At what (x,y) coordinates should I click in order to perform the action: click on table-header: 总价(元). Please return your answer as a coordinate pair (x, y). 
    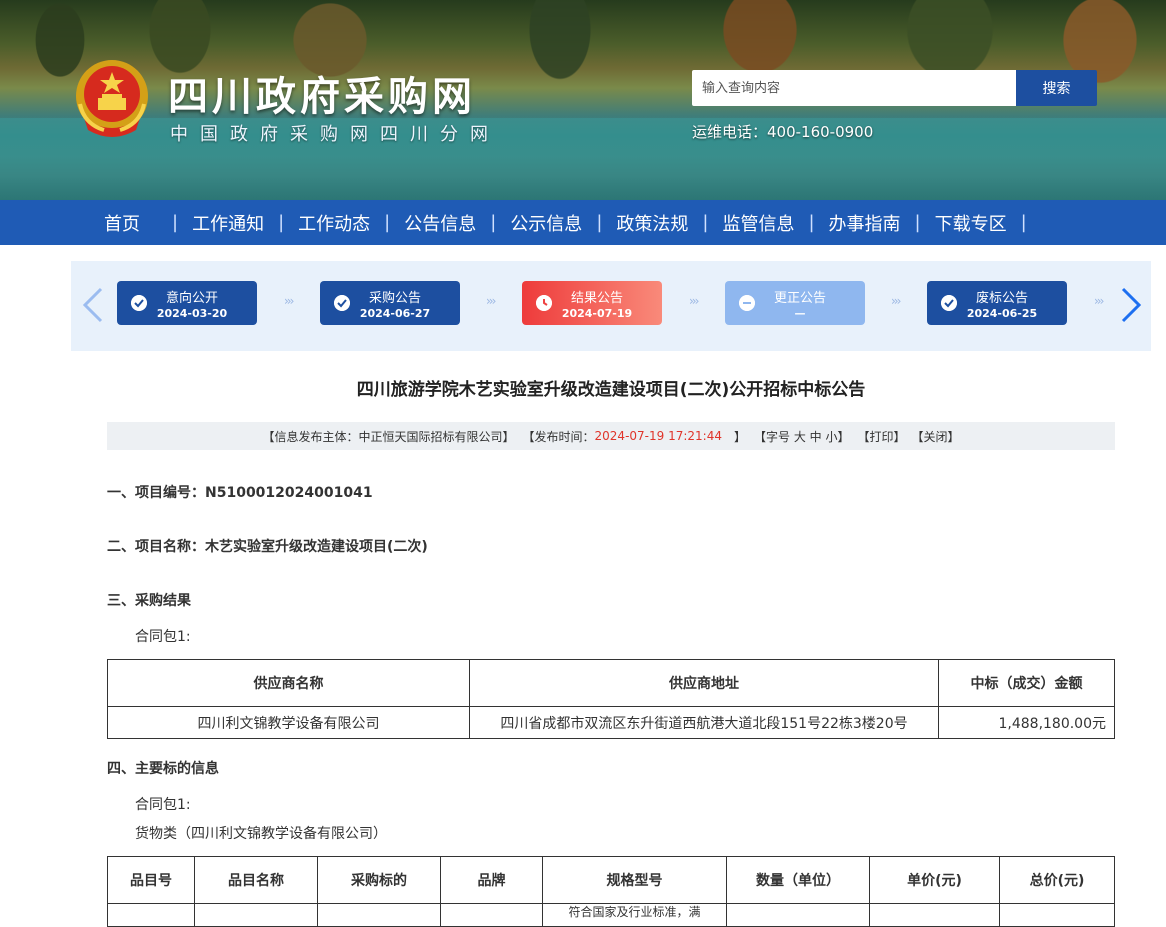
    Looking at the image, I should click on (1057, 880).